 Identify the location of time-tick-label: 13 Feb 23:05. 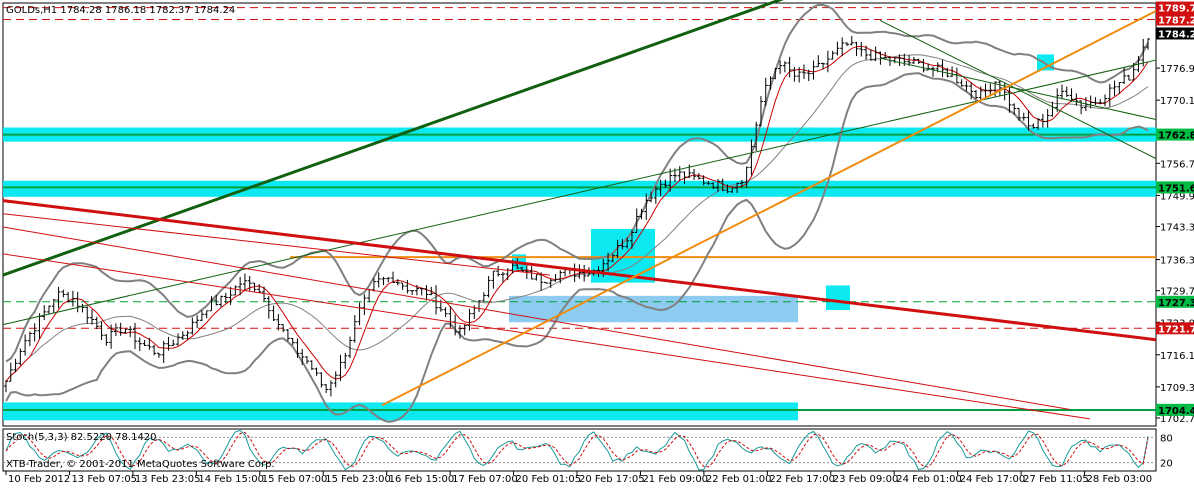
(168, 479).